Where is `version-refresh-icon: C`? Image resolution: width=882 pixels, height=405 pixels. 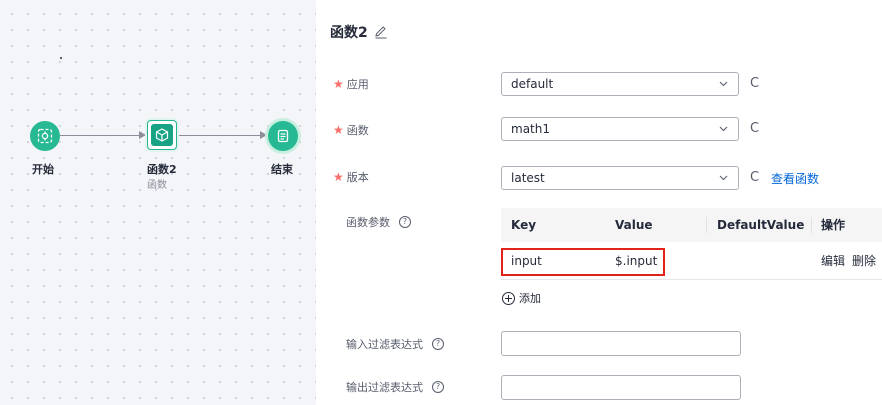
version-refresh-icon: C is located at coordinates (754, 178).